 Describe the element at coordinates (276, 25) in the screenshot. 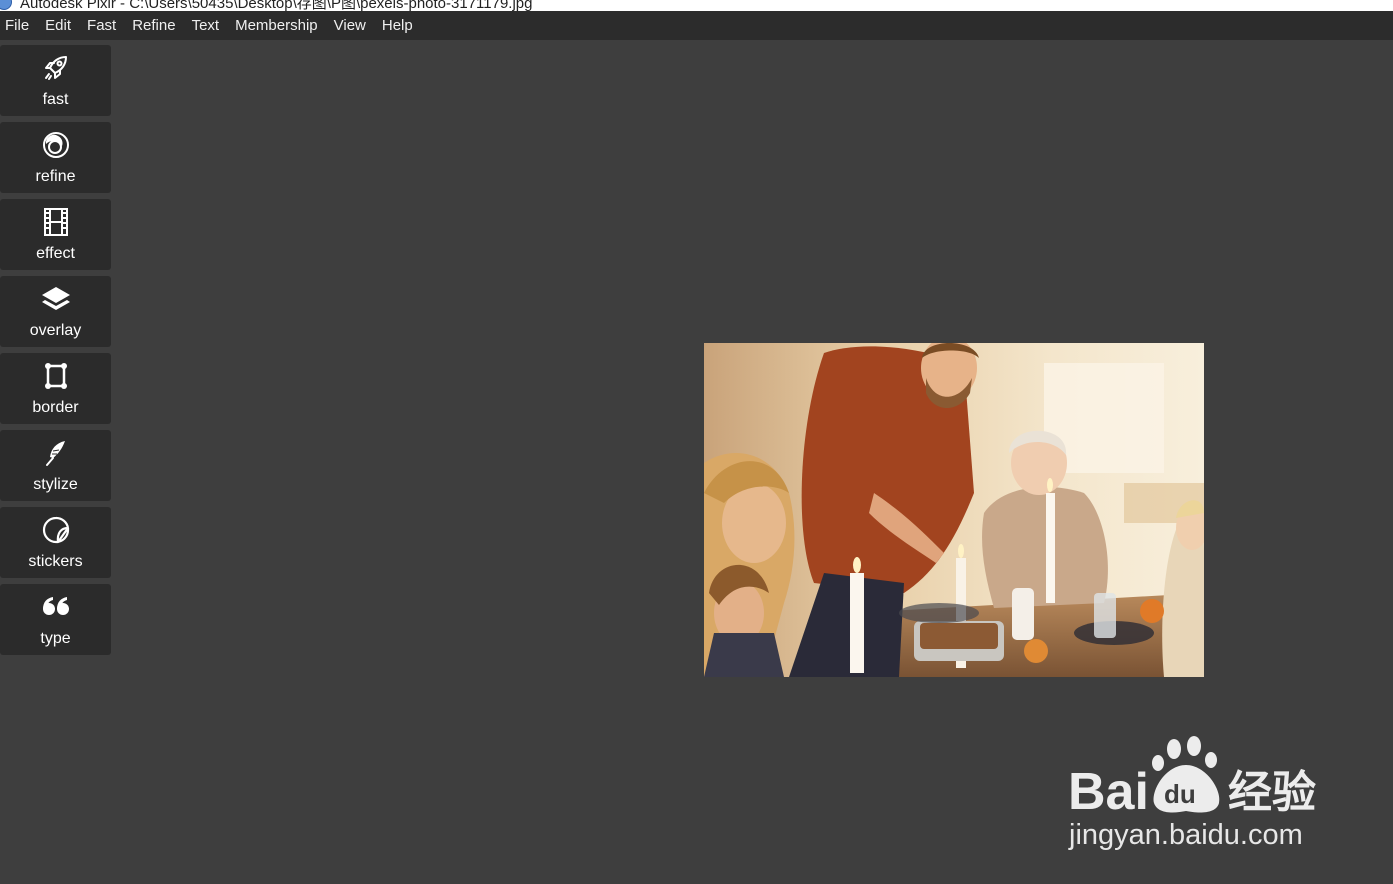

I see `menu-membership: Membership` at that location.